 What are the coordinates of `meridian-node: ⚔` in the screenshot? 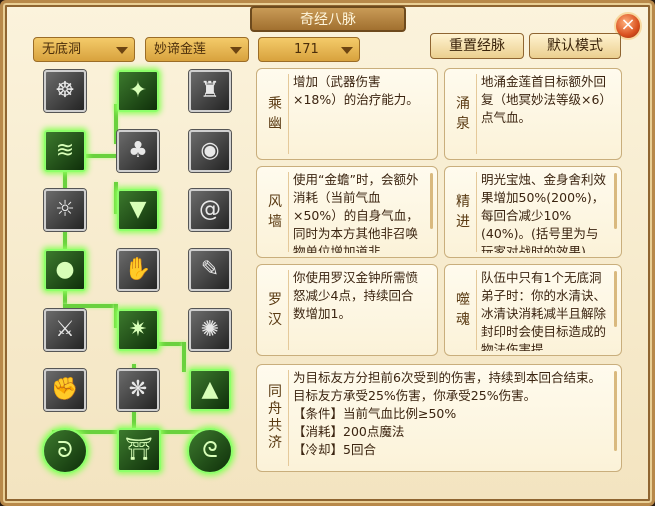 It's located at (65, 330).